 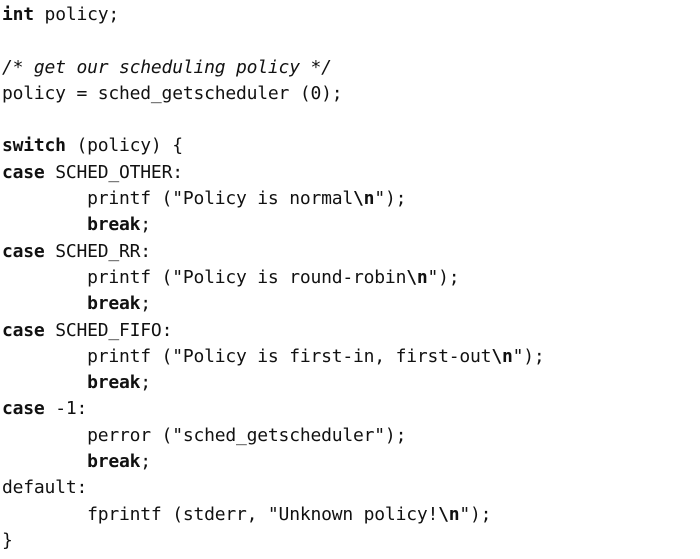 What do you see at coordinates (124, 146) in the screenshot?
I see `code-text: (policy) {` at bounding box center [124, 146].